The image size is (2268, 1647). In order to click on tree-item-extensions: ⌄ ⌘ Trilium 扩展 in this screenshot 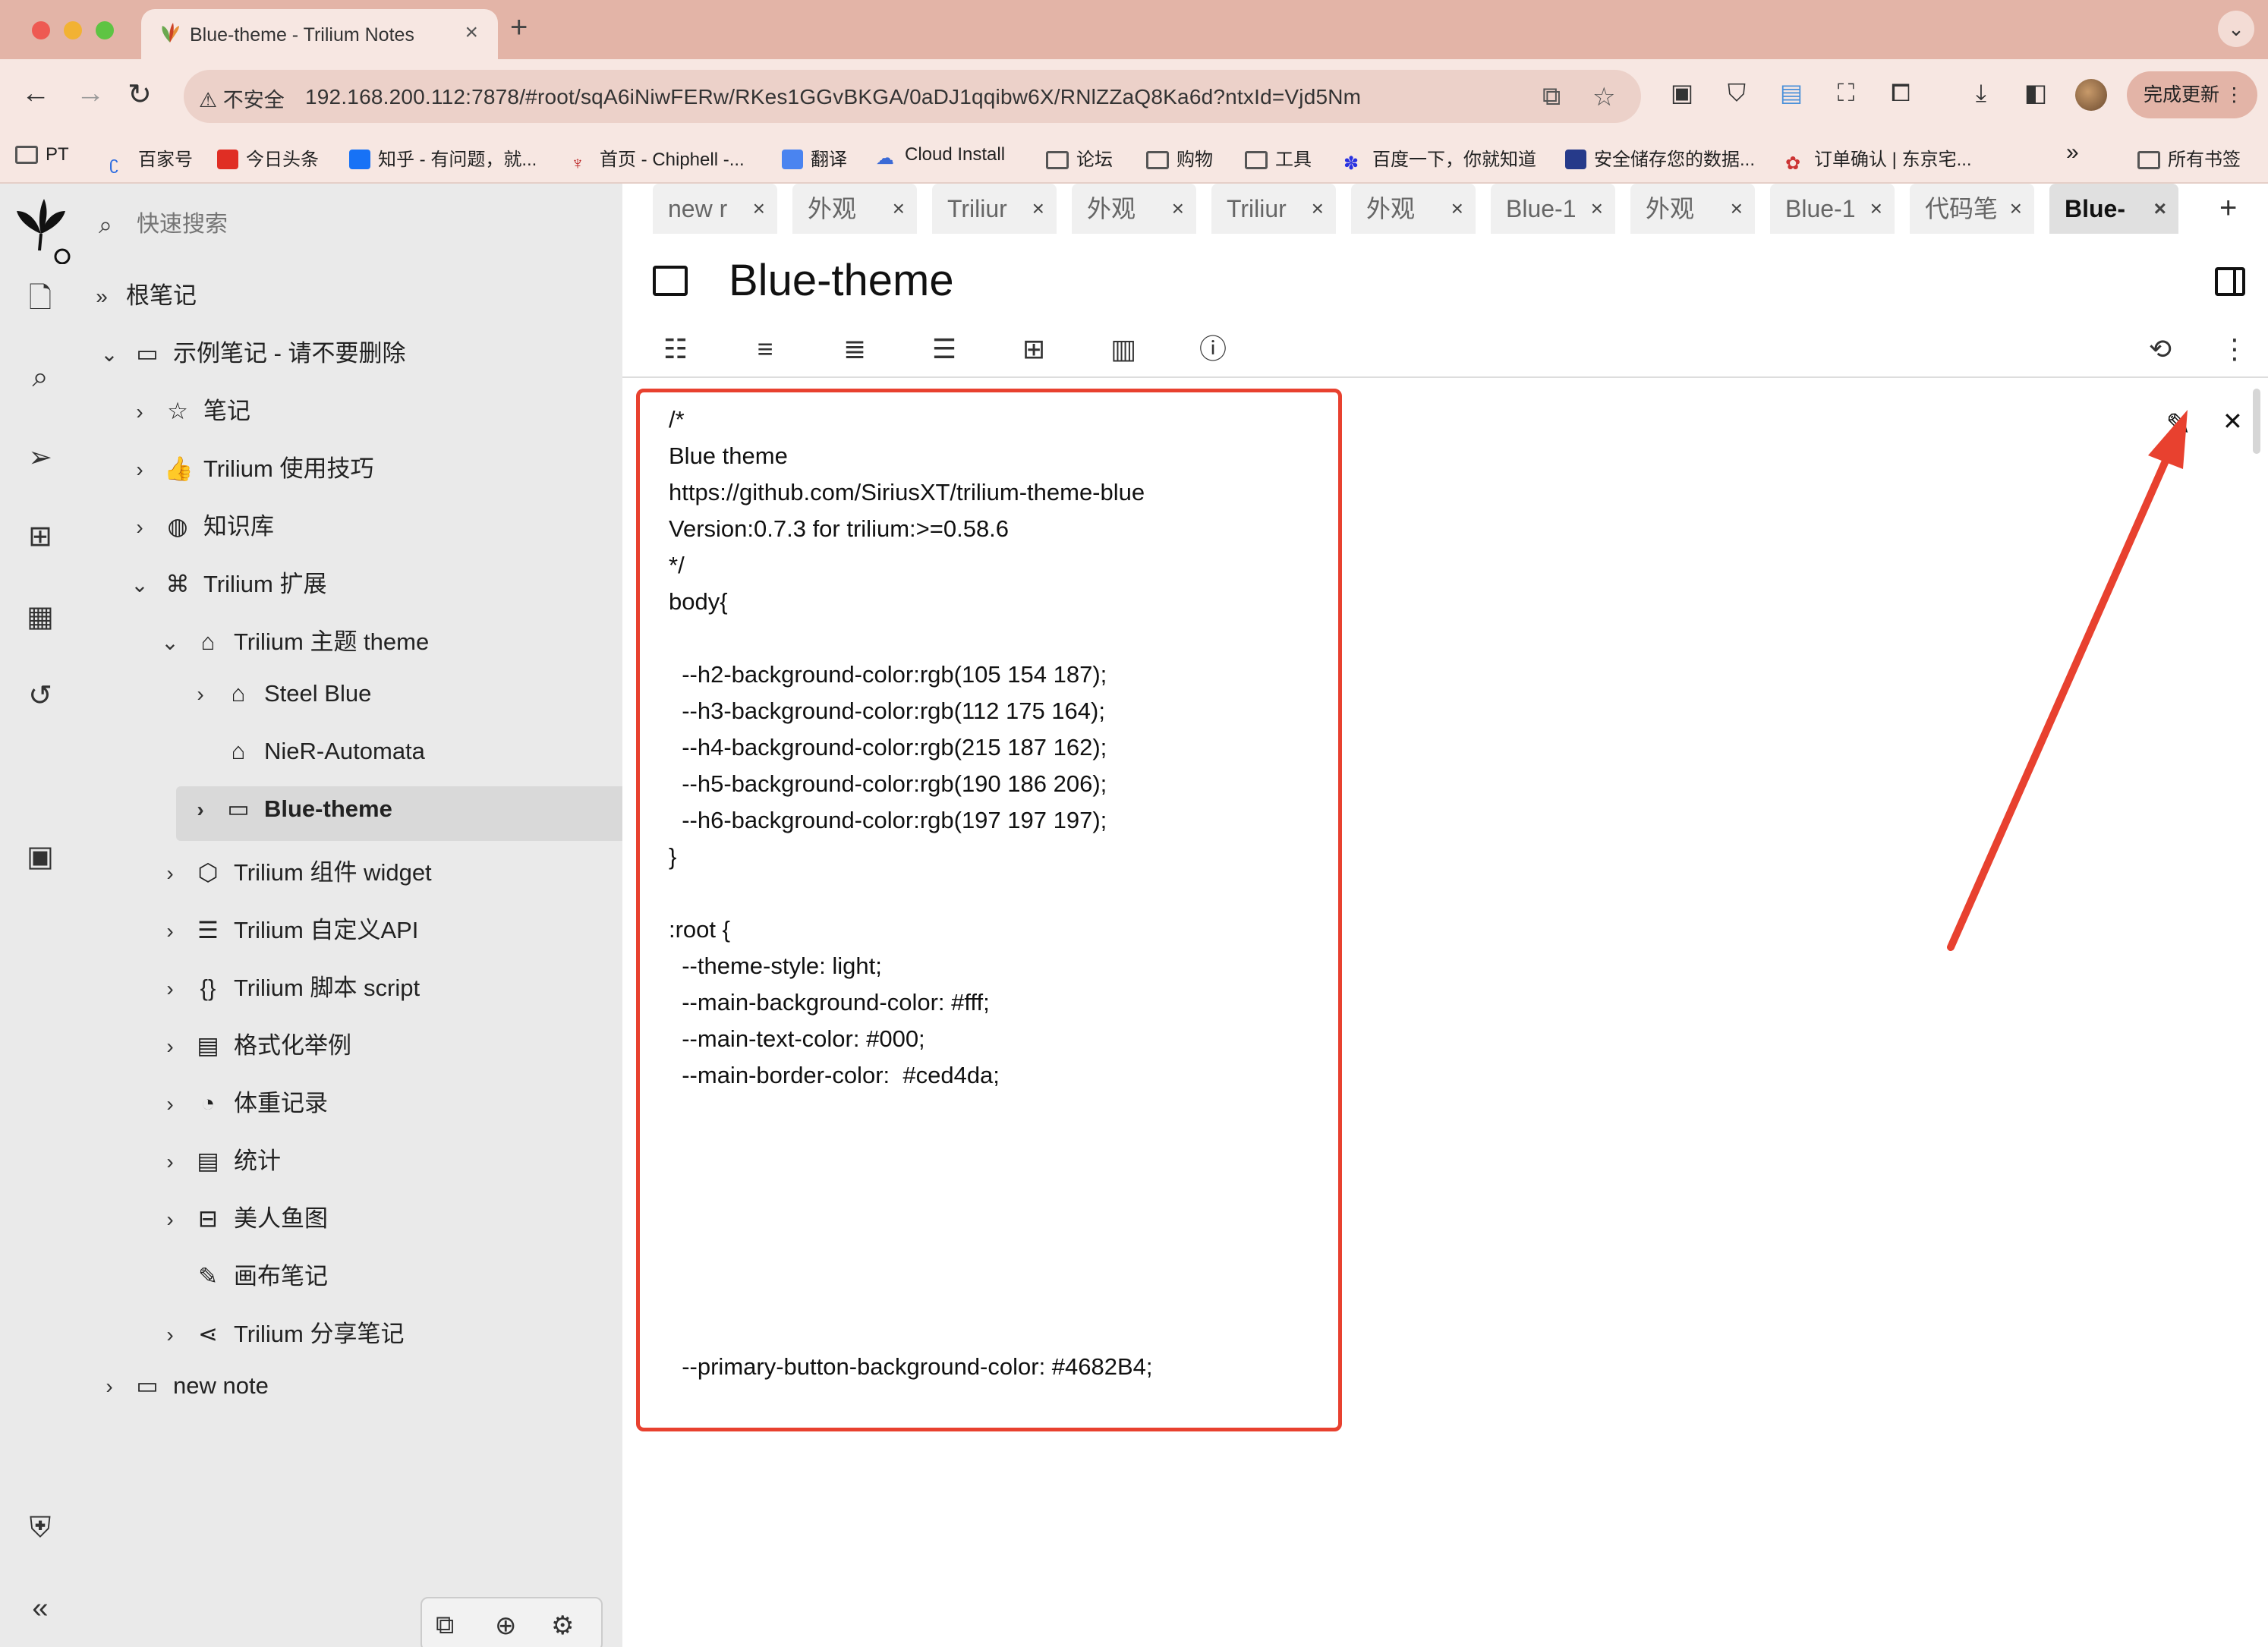, I will do `click(227, 592)`.